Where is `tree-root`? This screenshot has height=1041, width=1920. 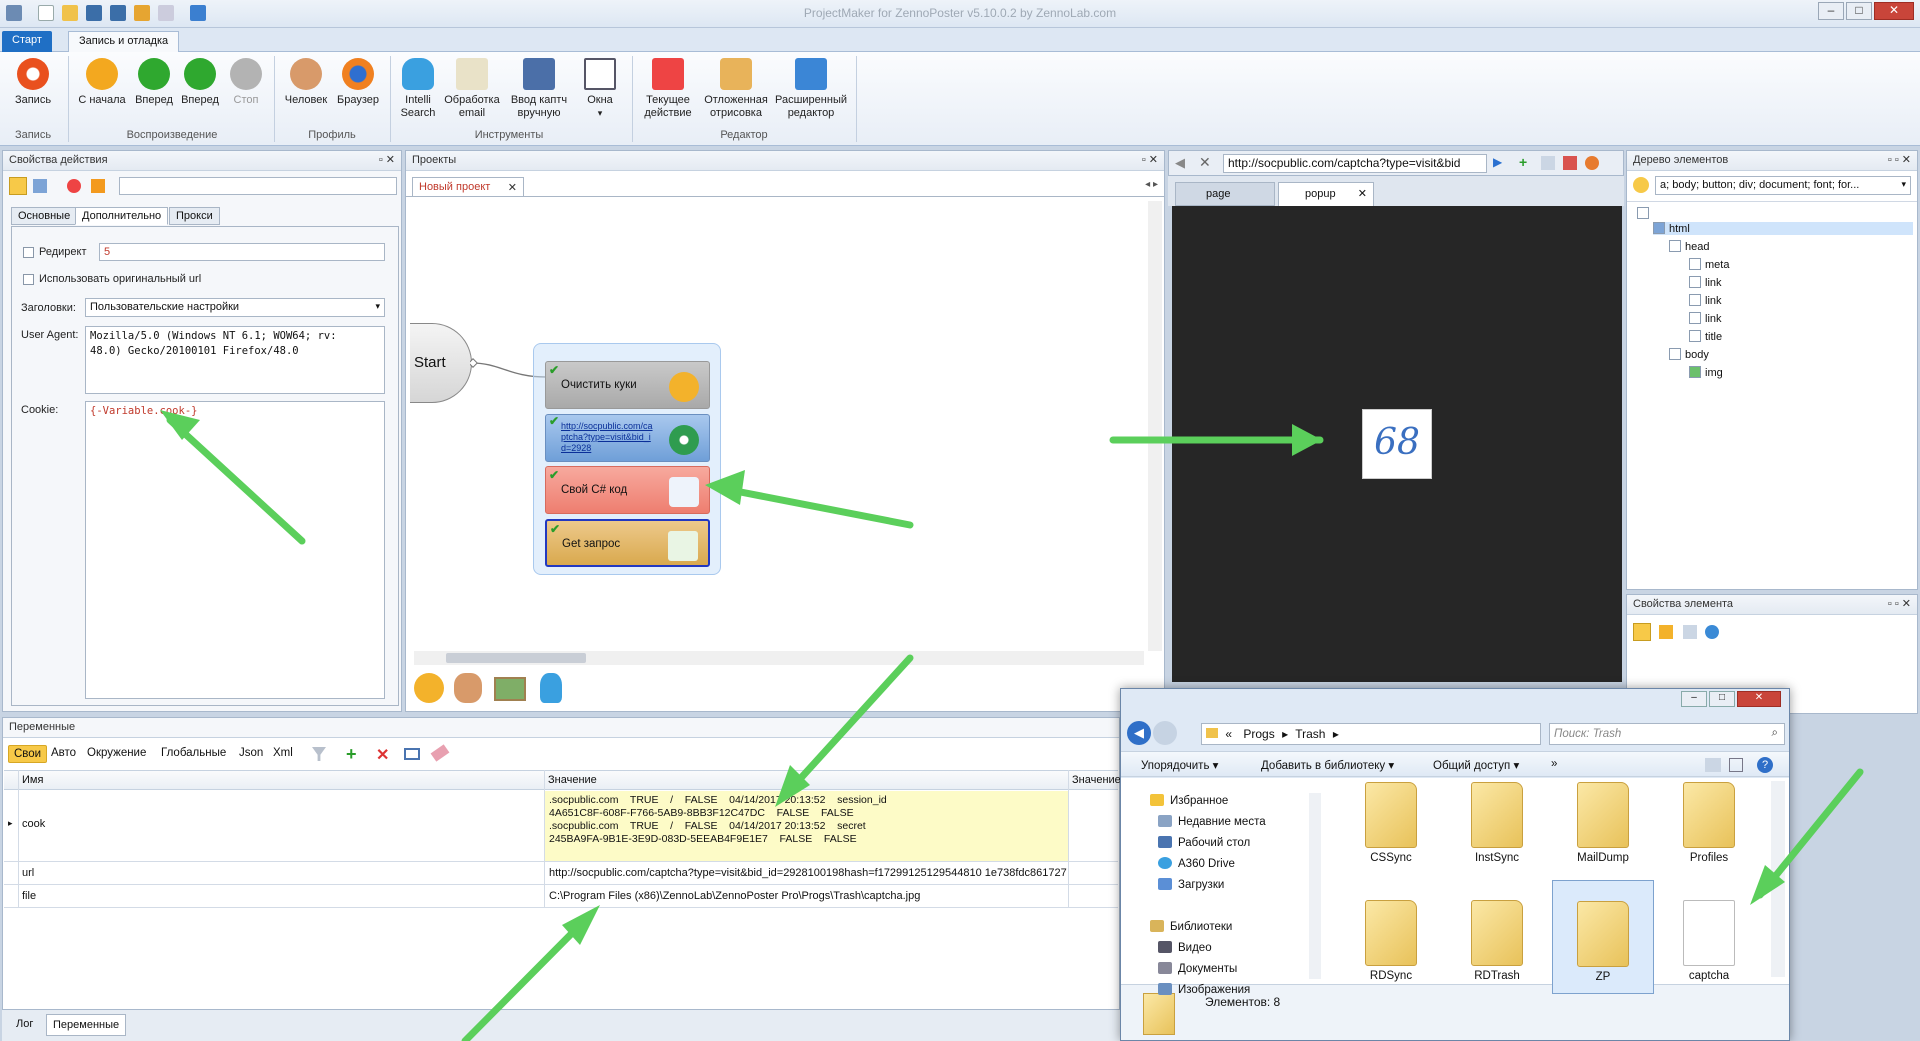 tree-root is located at coordinates (1645, 213).